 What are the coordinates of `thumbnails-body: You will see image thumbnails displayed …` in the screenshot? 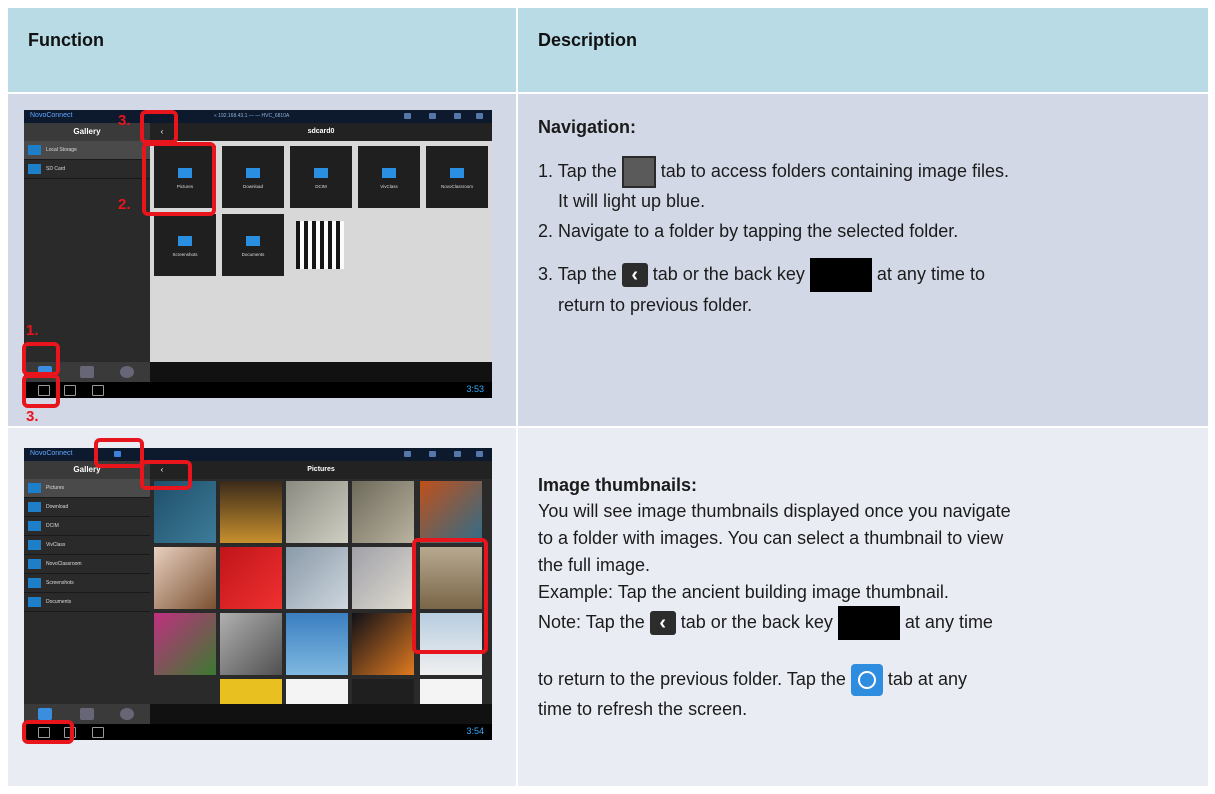 It's located at (774, 551).